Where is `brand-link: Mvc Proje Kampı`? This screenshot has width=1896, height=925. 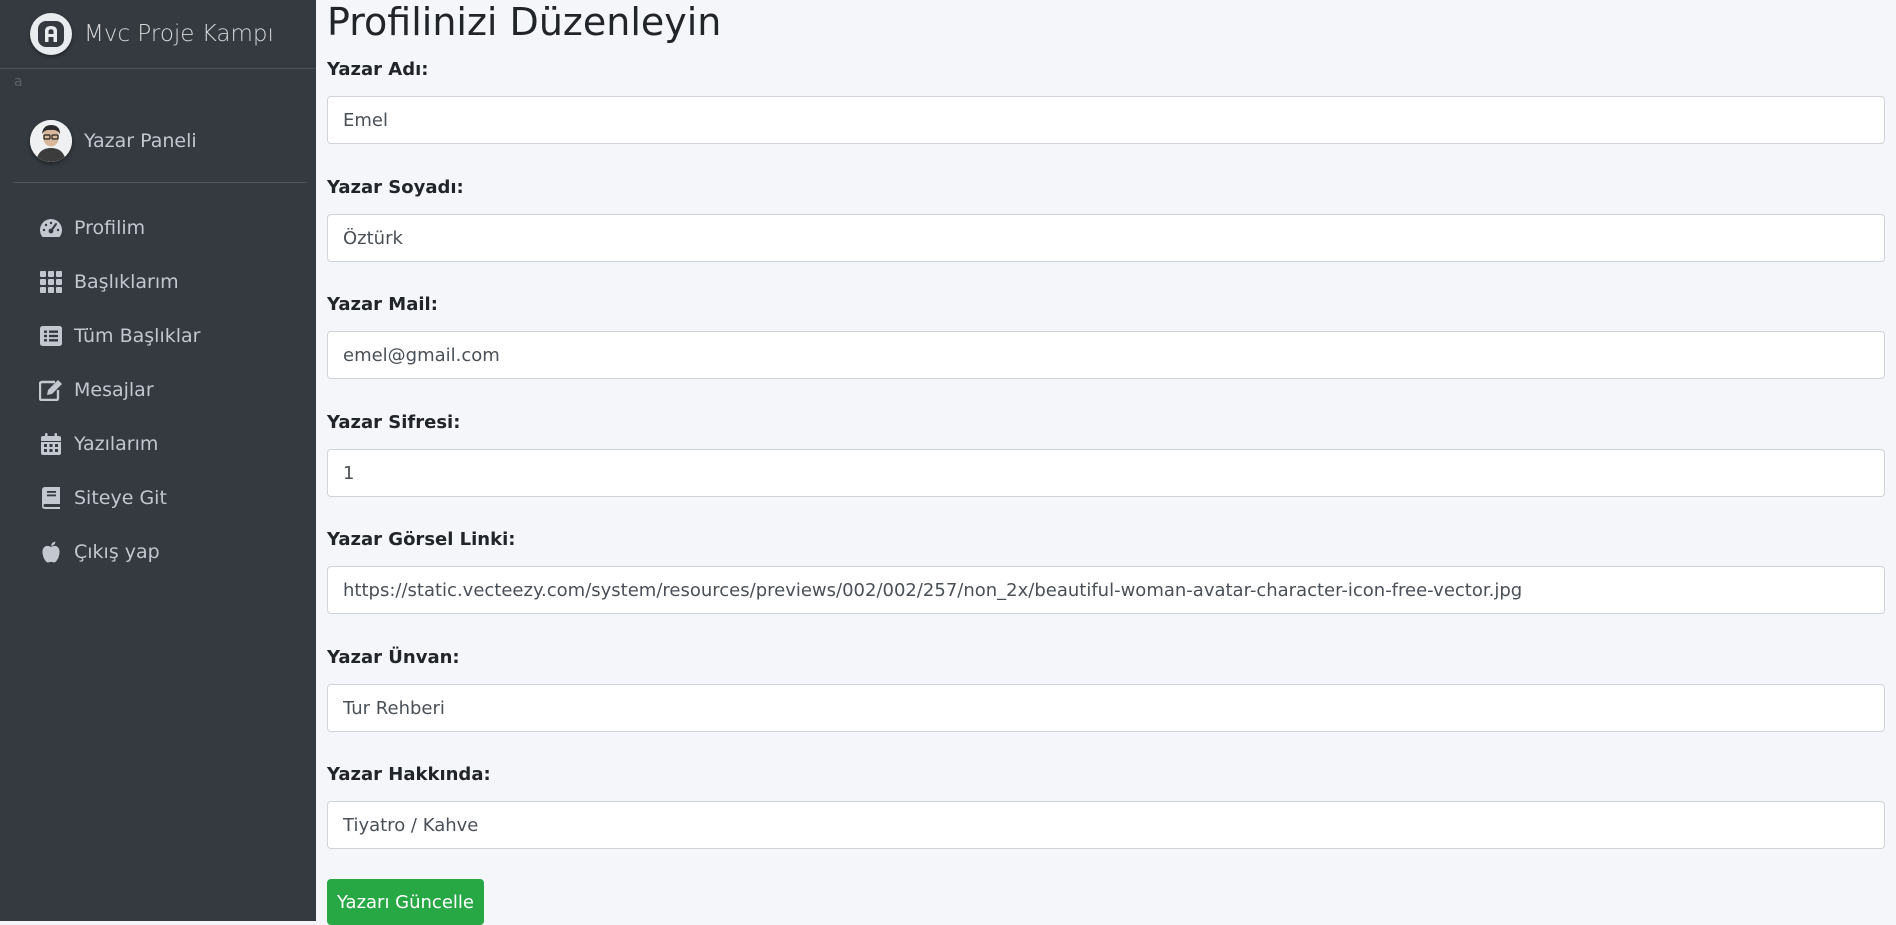
brand-link: Mvc Proje Kampı is located at coordinates (158, 34).